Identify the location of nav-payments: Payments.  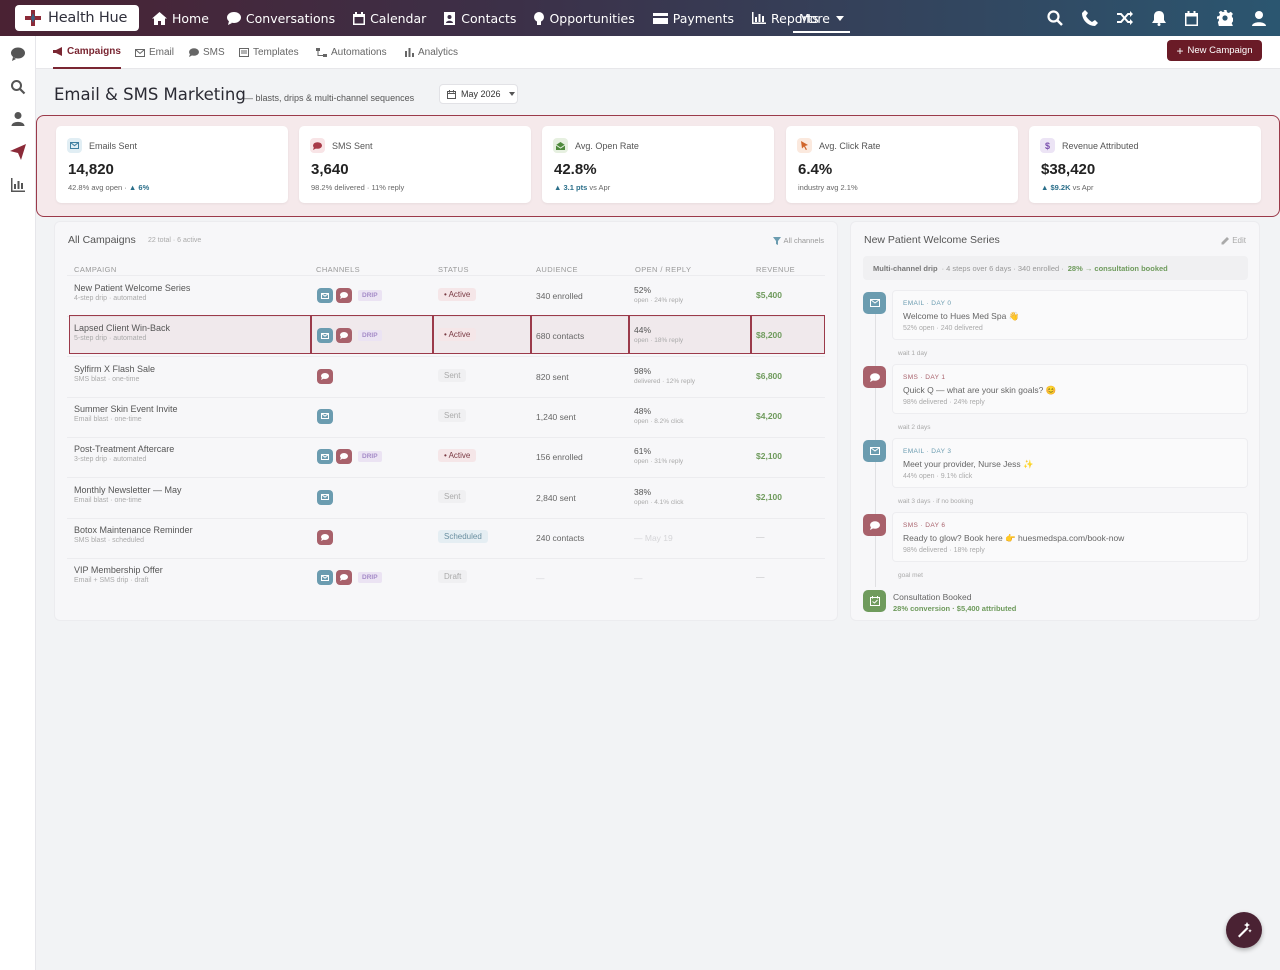
(693, 18).